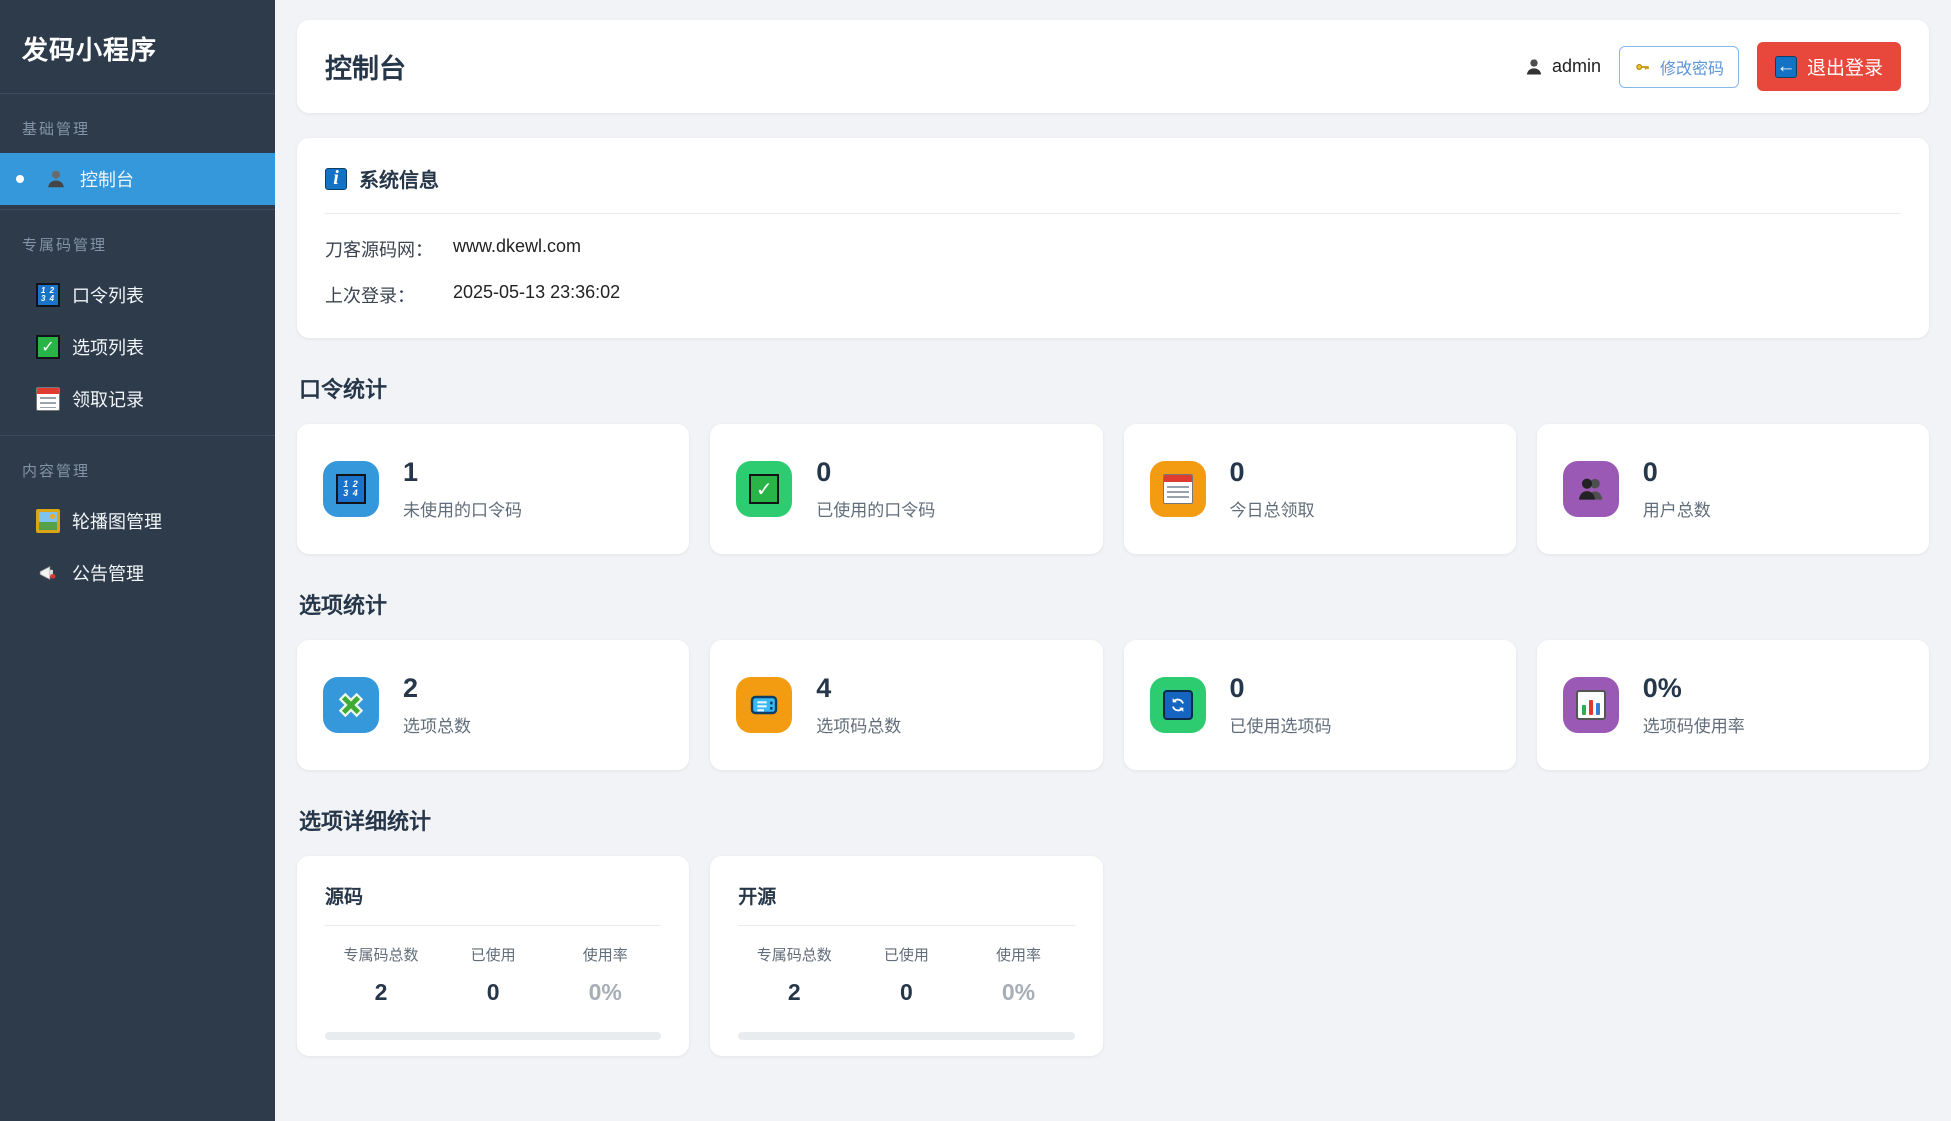 The width and height of the screenshot is (1951, 1121). What do you see at coordinates (757, 897) in the screenshot?
I see `detail-card-title: 开源` at bounding box center [757, 897].